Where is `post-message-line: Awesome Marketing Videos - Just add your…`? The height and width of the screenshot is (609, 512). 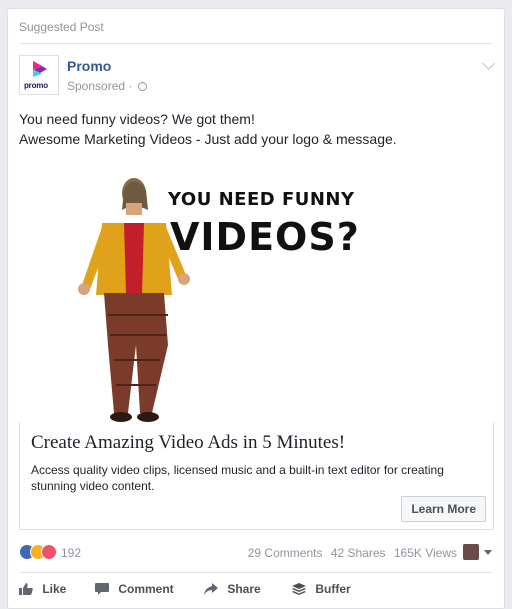
post-message-line: Awesome Marketing Videos - Just add your… is located at coordinates (208, 139).